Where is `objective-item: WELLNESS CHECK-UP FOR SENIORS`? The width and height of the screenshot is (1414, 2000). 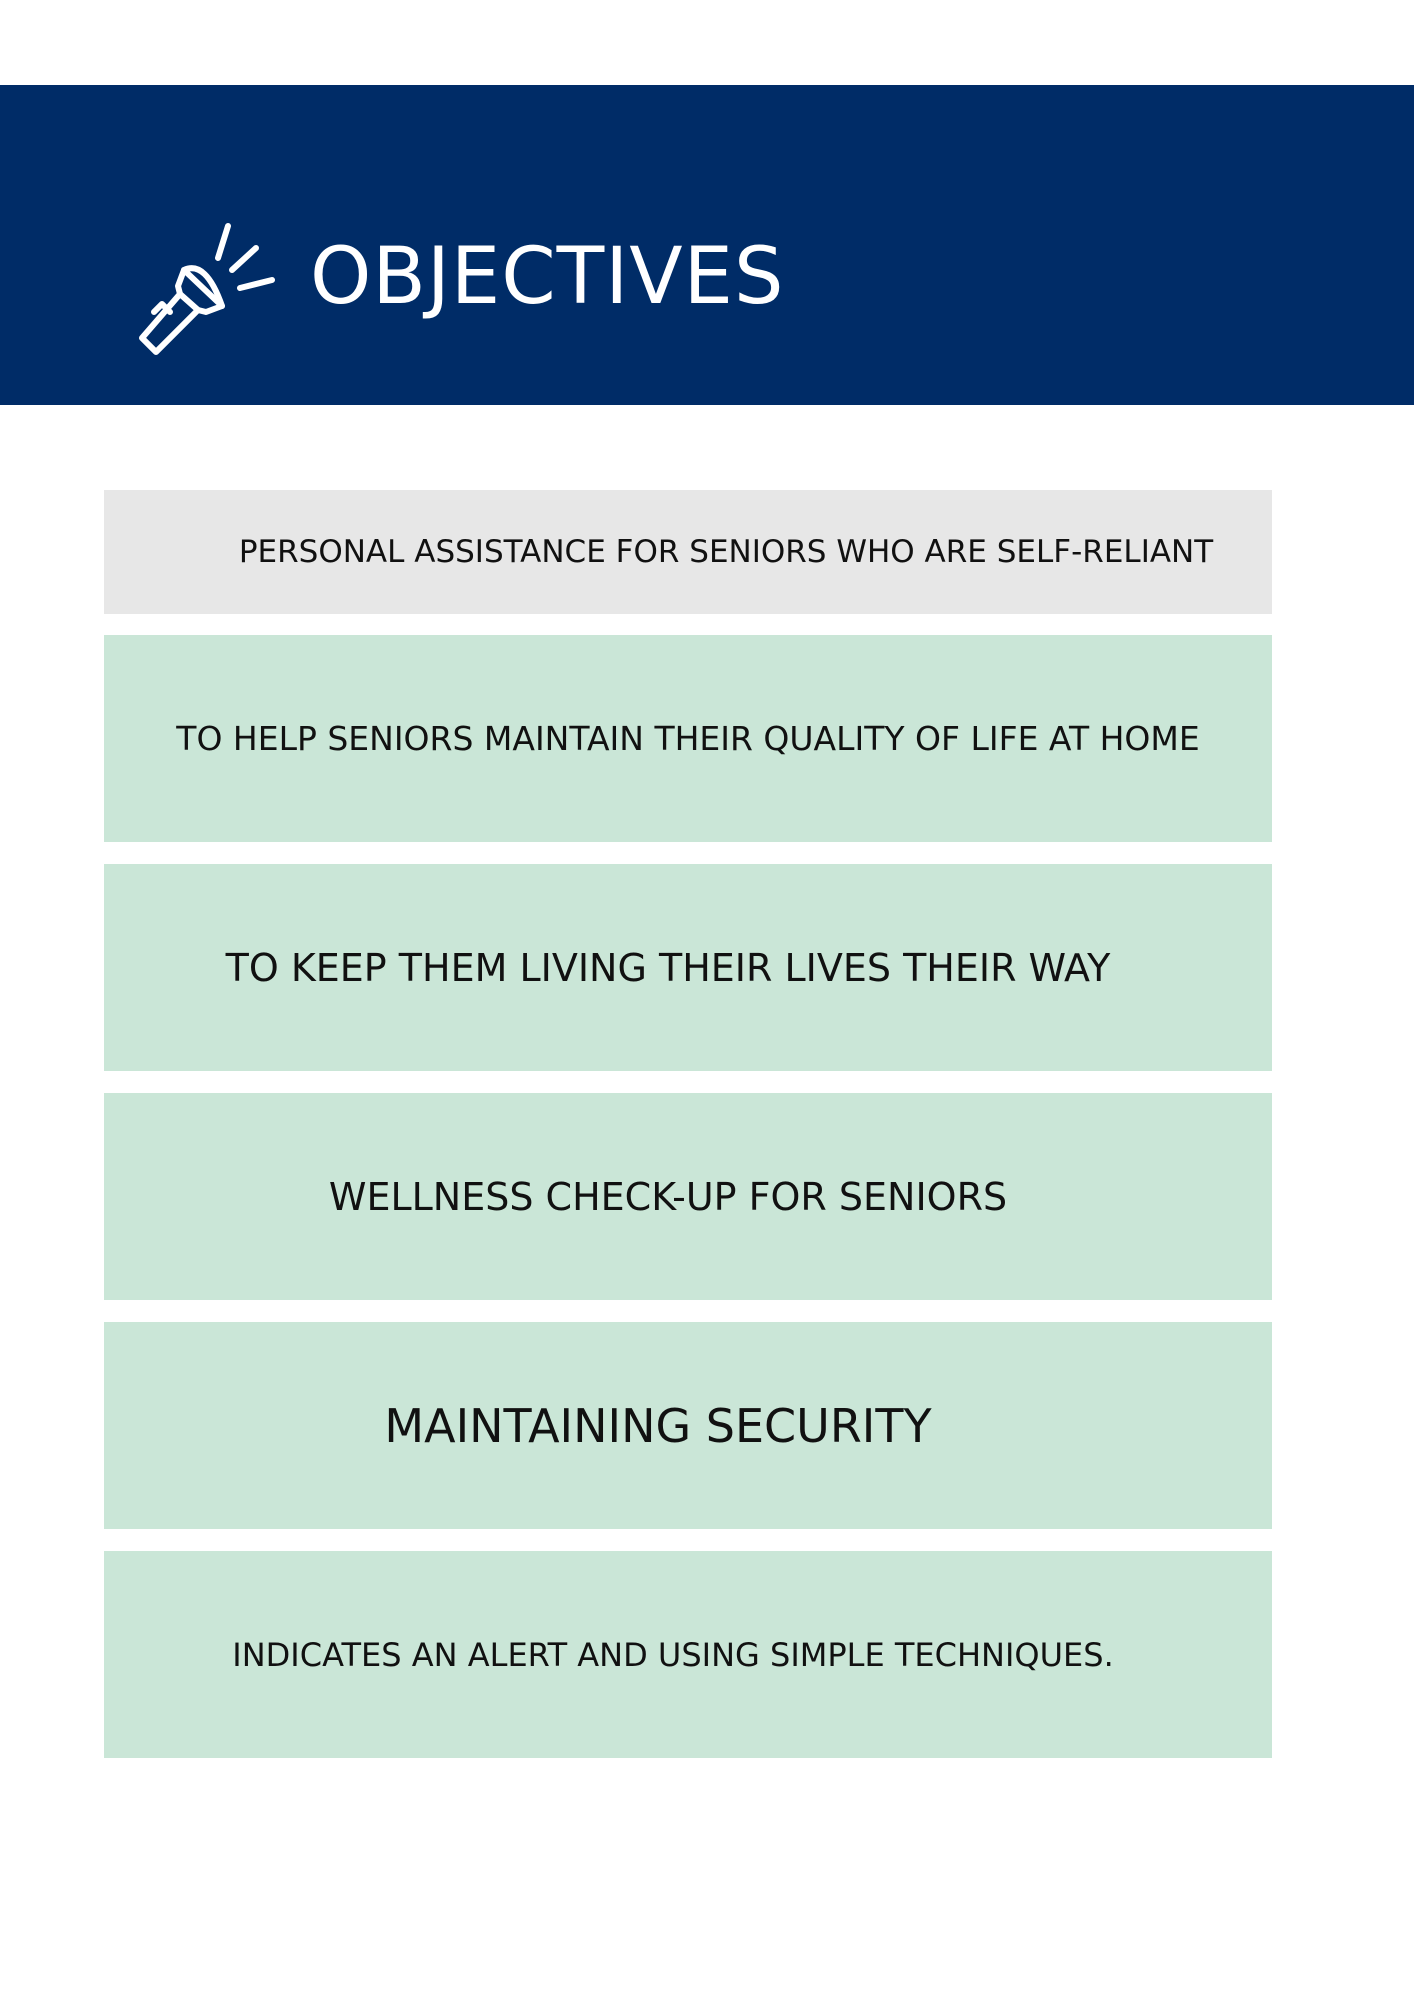
objective-item: WELLNESS CHECK-UP FOR SENIORS is located at coordinates (688, 1196).